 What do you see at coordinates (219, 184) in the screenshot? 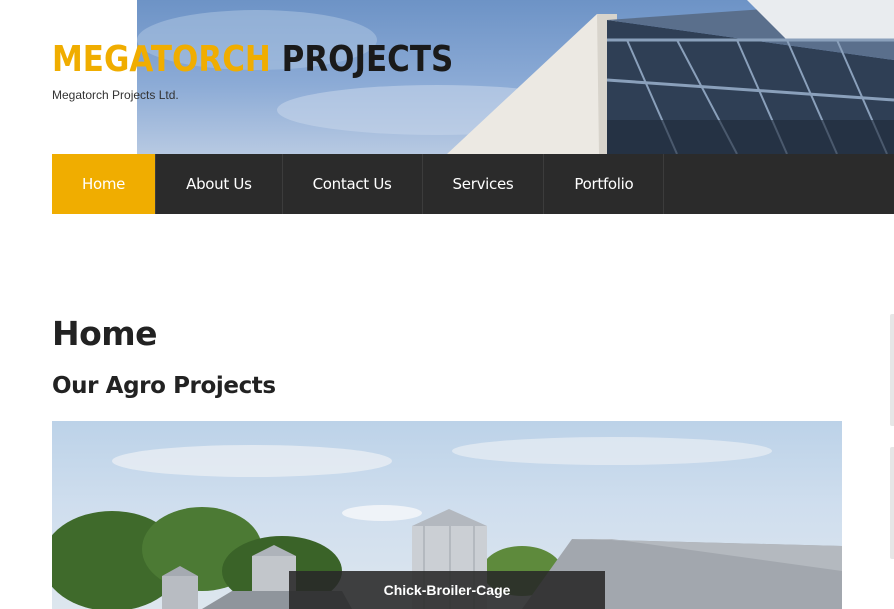
I see `nav-item-about-us: About Us` at bounding box center [219, 184].